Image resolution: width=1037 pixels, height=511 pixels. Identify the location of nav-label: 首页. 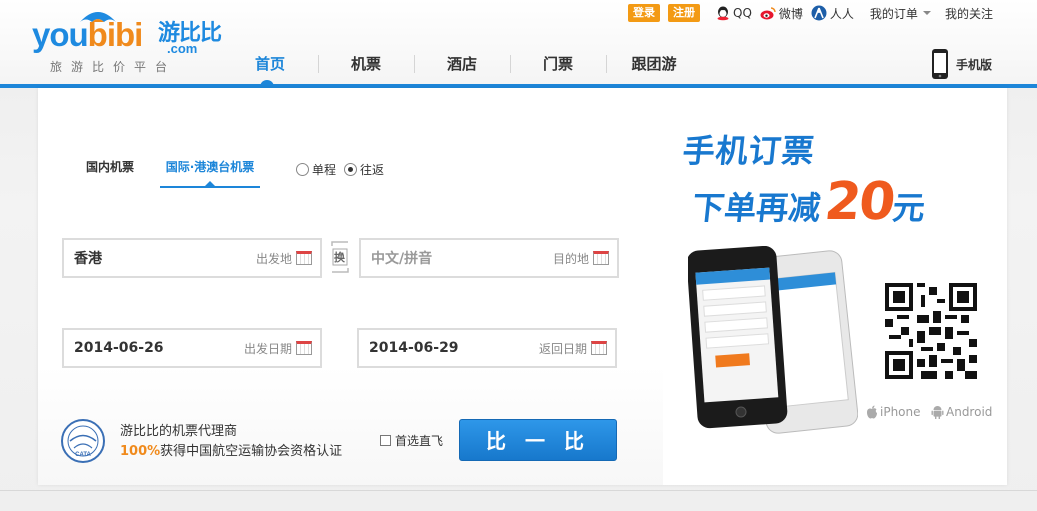
(269, 63).